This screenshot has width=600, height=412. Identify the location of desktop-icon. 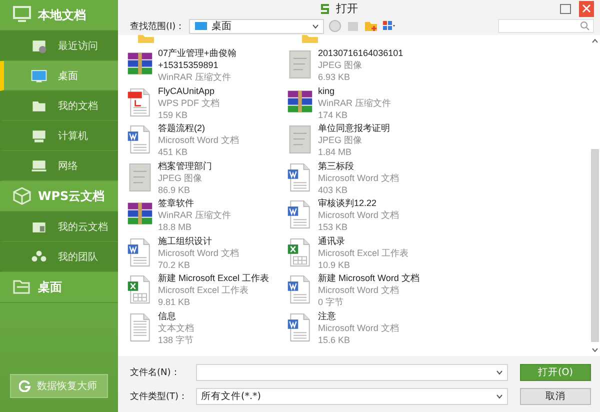
(201, 26).